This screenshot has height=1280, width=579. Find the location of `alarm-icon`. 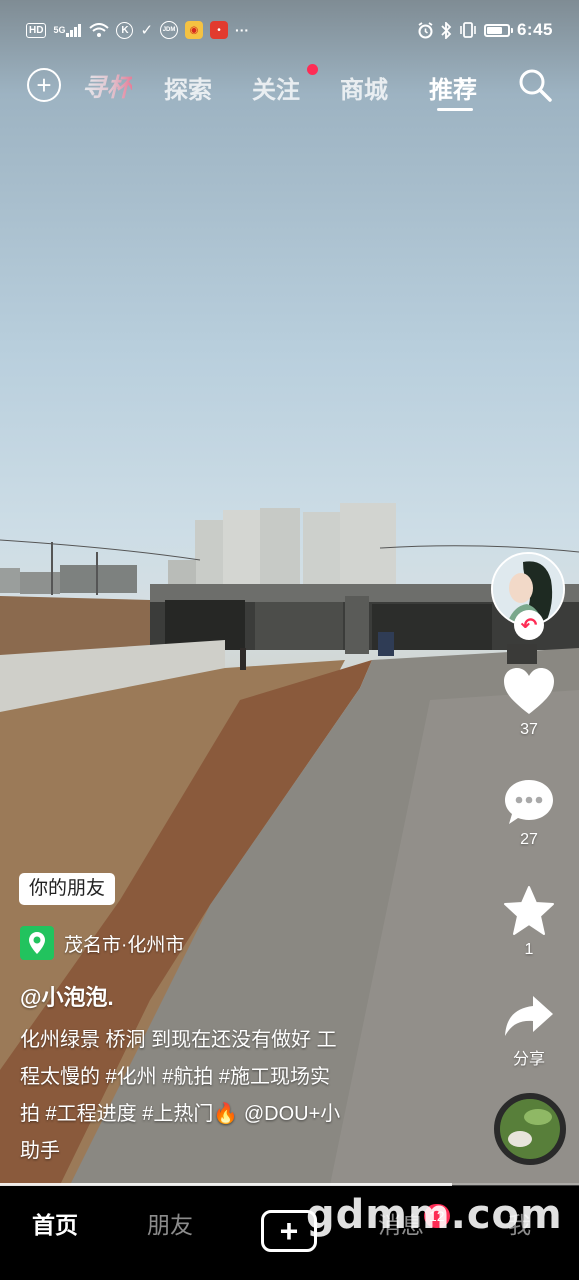

alarm-icon is located at coordinates (425, 30).